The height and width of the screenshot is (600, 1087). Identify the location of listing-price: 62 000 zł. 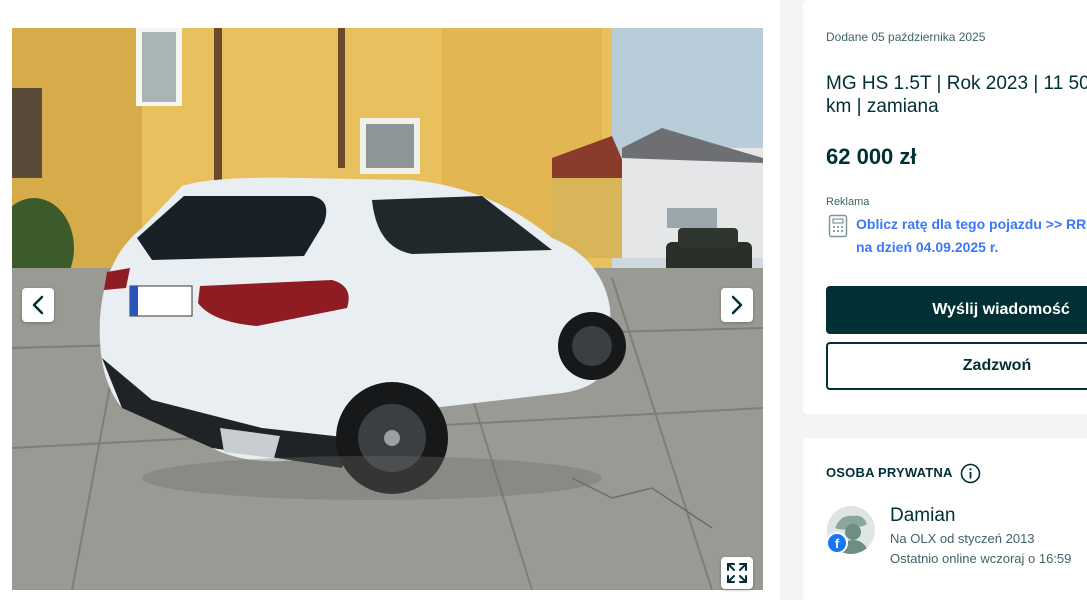
(871, 156).